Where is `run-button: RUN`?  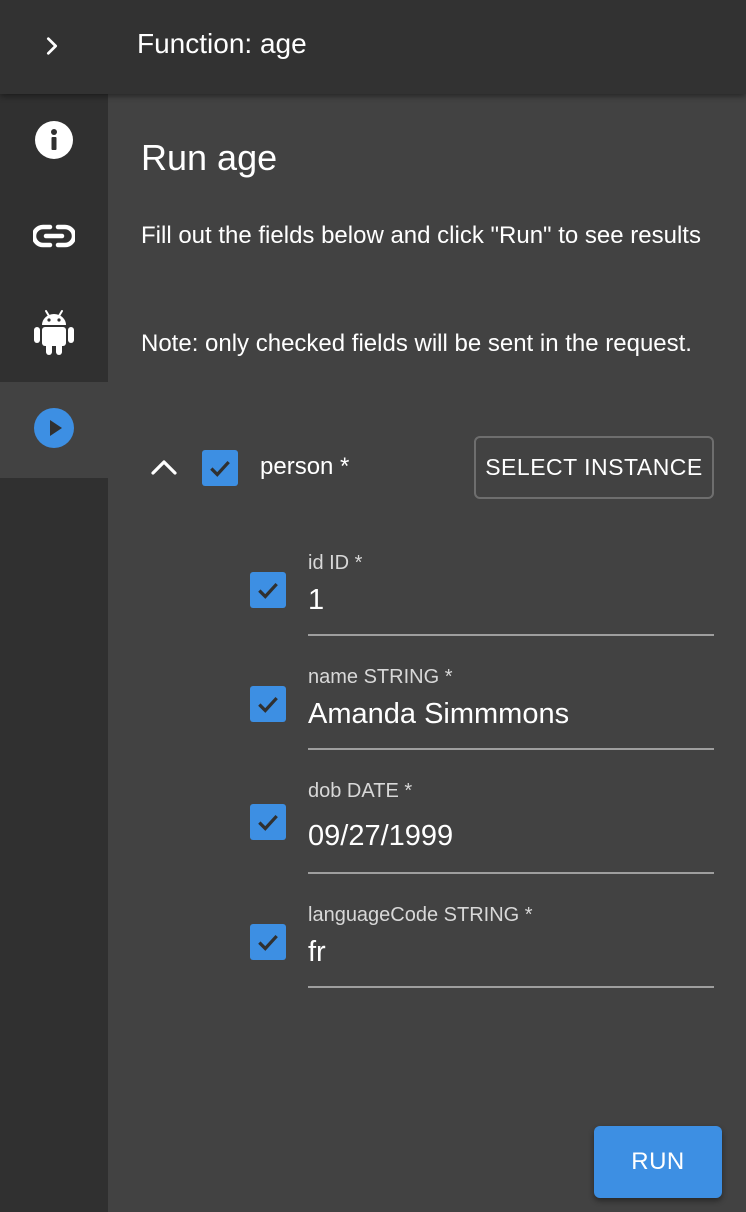 run-button: RUN is located at coordinates (658, 1162).